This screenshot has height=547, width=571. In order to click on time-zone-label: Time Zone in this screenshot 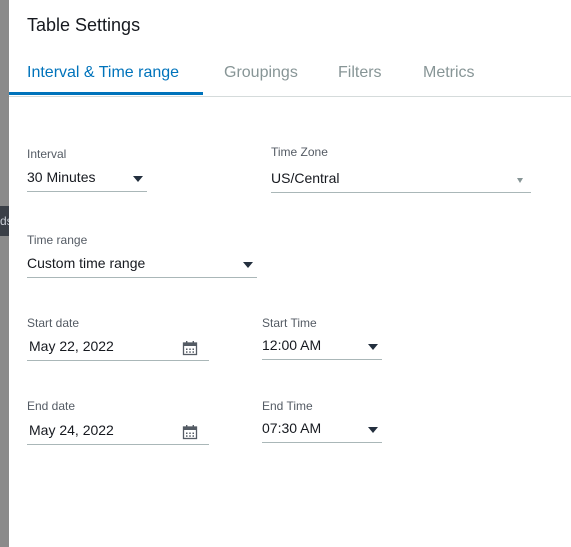, I will do `click(299, 152)`.